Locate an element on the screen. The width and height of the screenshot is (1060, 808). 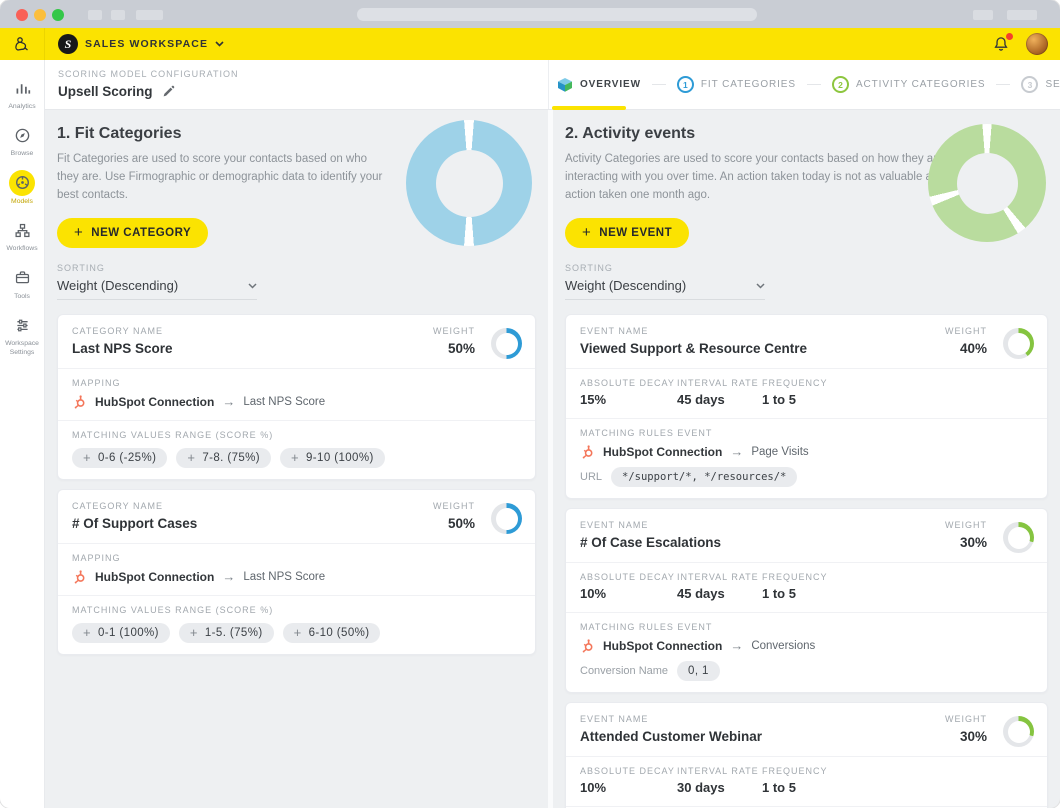
sidebar-item-workflows: Workflows is located at coordinates (22, 235).